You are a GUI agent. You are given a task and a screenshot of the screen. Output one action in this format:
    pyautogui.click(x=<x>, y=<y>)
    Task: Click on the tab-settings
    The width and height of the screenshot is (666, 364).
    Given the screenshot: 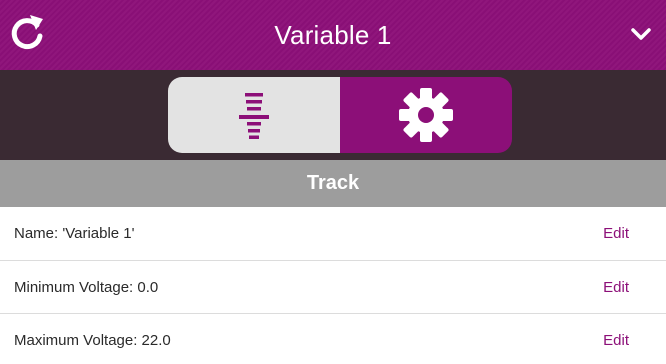 What is the action you would take?
    pyautogui.click(x=426, y=115)
    